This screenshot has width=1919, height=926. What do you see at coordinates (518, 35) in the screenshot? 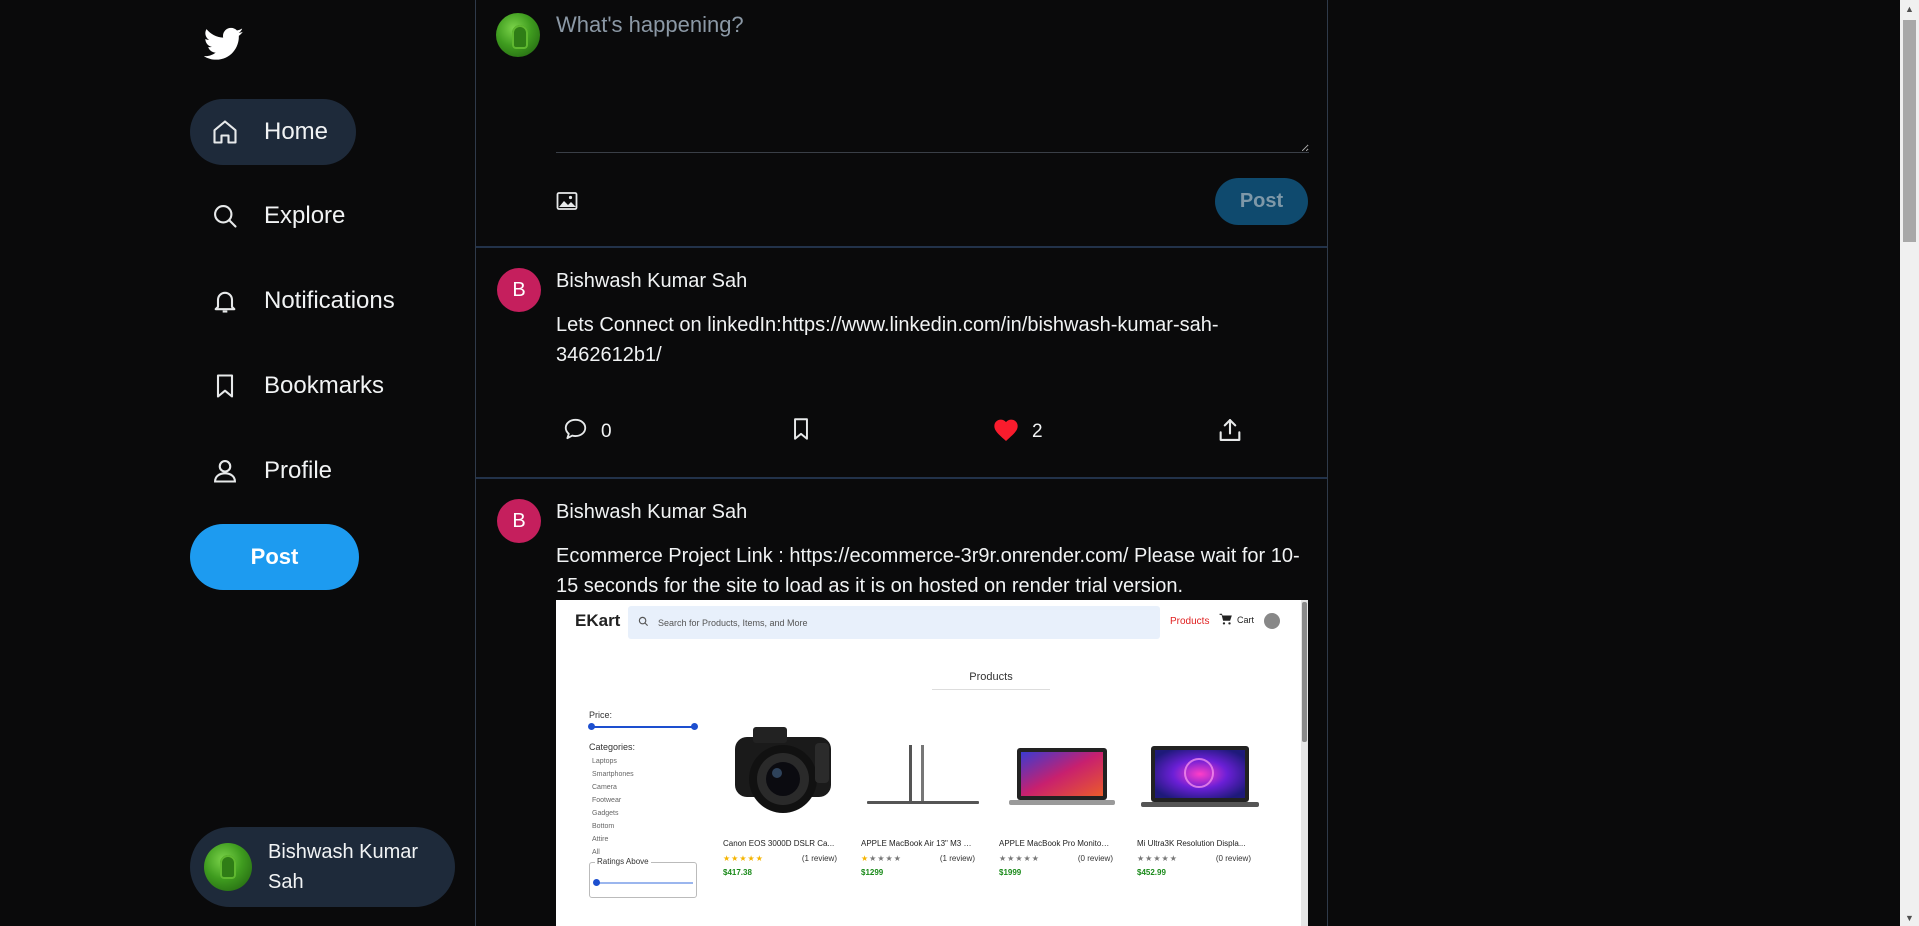
I see `composer-avatar` at bounding box center [518, 35].